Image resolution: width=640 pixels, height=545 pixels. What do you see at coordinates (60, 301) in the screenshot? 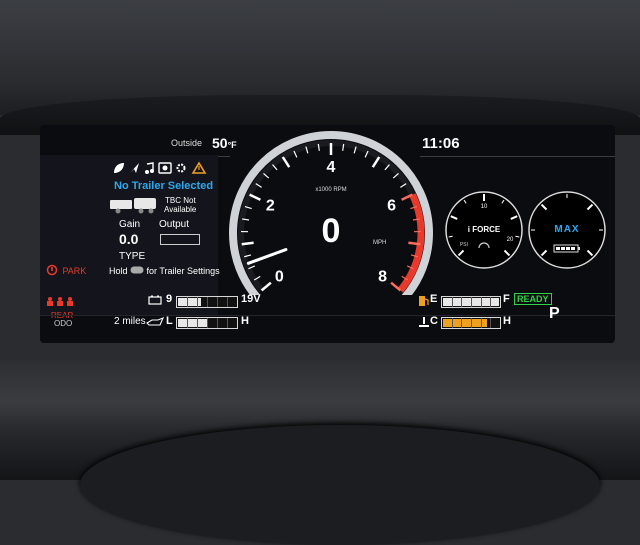
I see `rear-seatbelt-icon` at bounding box center [60, 301].